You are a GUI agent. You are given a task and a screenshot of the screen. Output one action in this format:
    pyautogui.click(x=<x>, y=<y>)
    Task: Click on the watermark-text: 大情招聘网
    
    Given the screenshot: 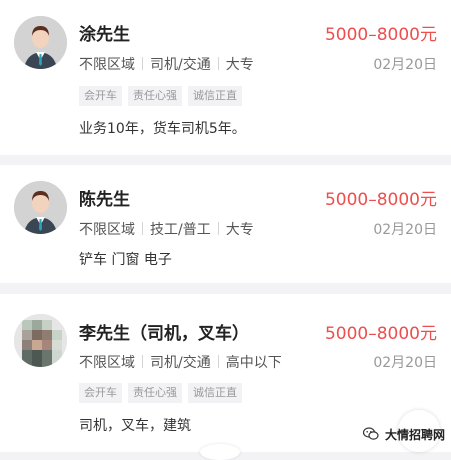 What is the action you would take?
    pyautogui.click(x=414, y=434)
    